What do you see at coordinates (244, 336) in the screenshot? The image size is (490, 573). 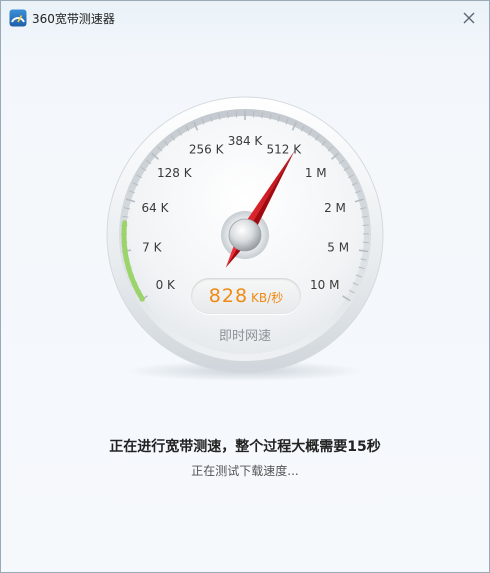 I see `gauge-caption: 即时网速` at bounding box center [244, 336].